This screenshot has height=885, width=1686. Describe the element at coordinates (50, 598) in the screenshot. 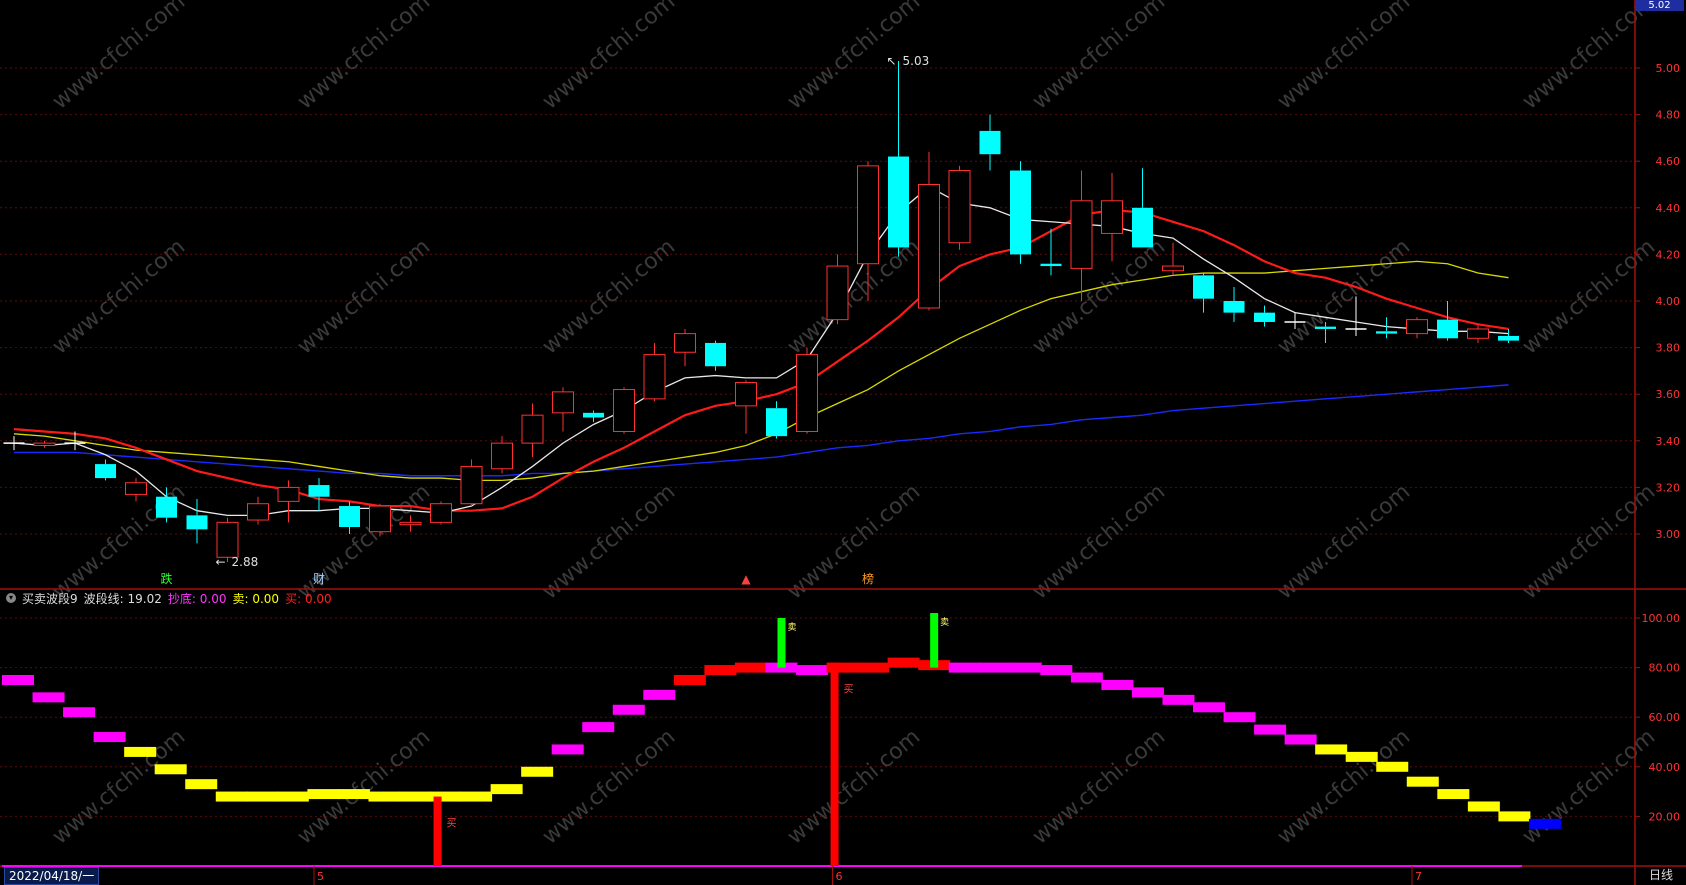

I see `indicator-name: 买卖波段9` at that location.